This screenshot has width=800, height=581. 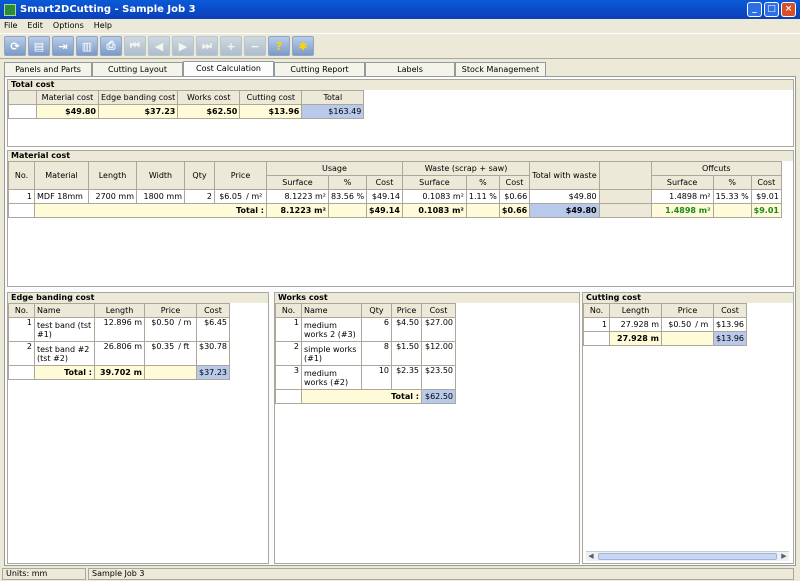 I want to click on next-icon: ▶, so click(x=183, y=46).